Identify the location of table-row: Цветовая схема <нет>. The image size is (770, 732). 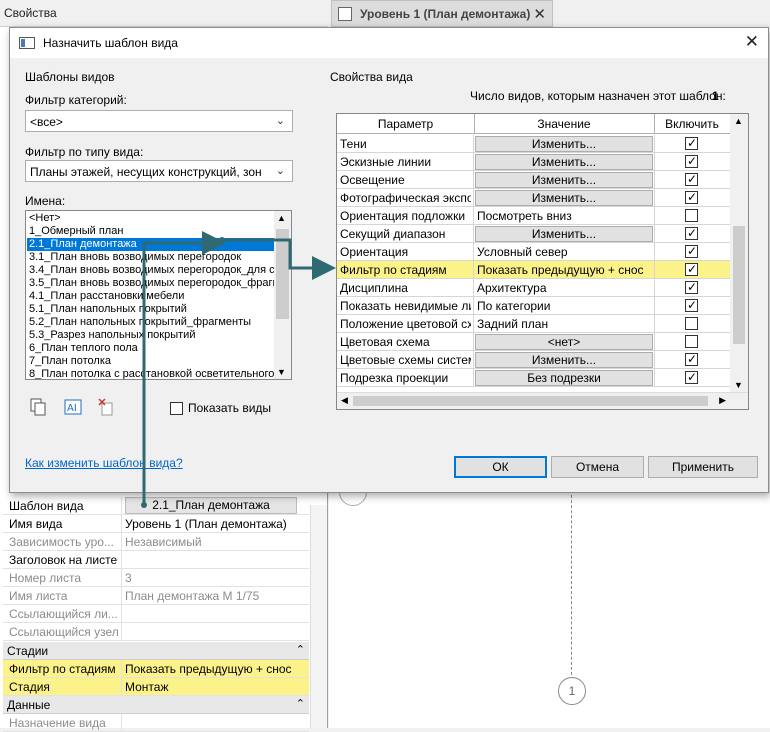
(533, 342).